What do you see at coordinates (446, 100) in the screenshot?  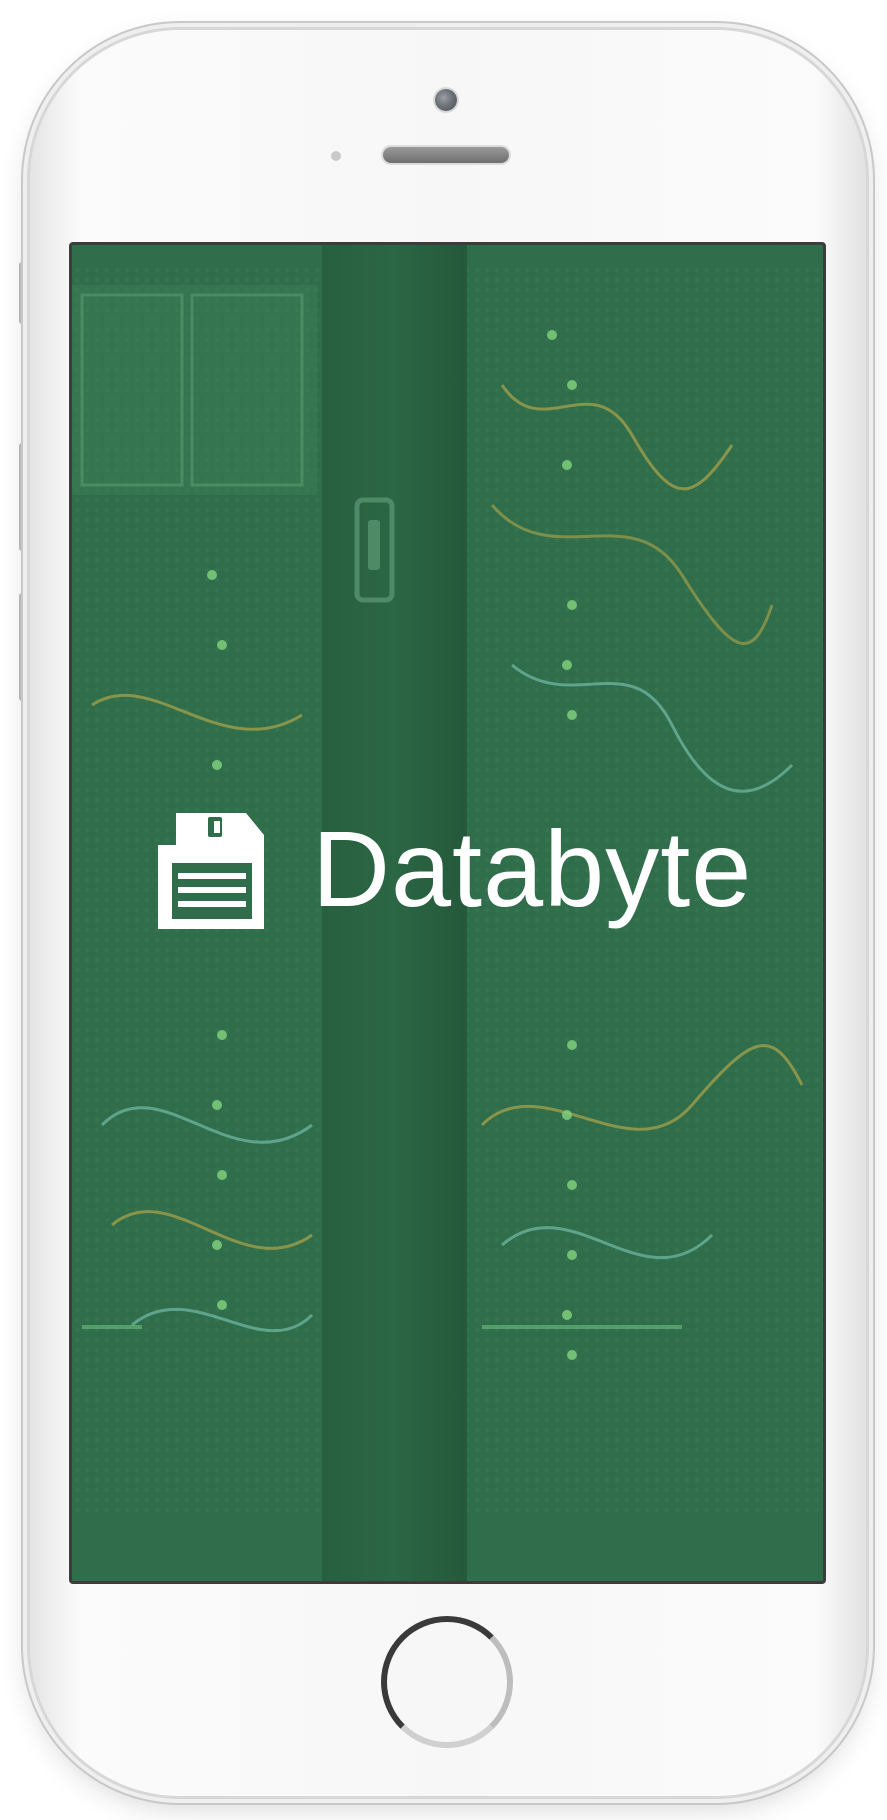 I see `front-camera-icon` at bounding box center [446, 100].